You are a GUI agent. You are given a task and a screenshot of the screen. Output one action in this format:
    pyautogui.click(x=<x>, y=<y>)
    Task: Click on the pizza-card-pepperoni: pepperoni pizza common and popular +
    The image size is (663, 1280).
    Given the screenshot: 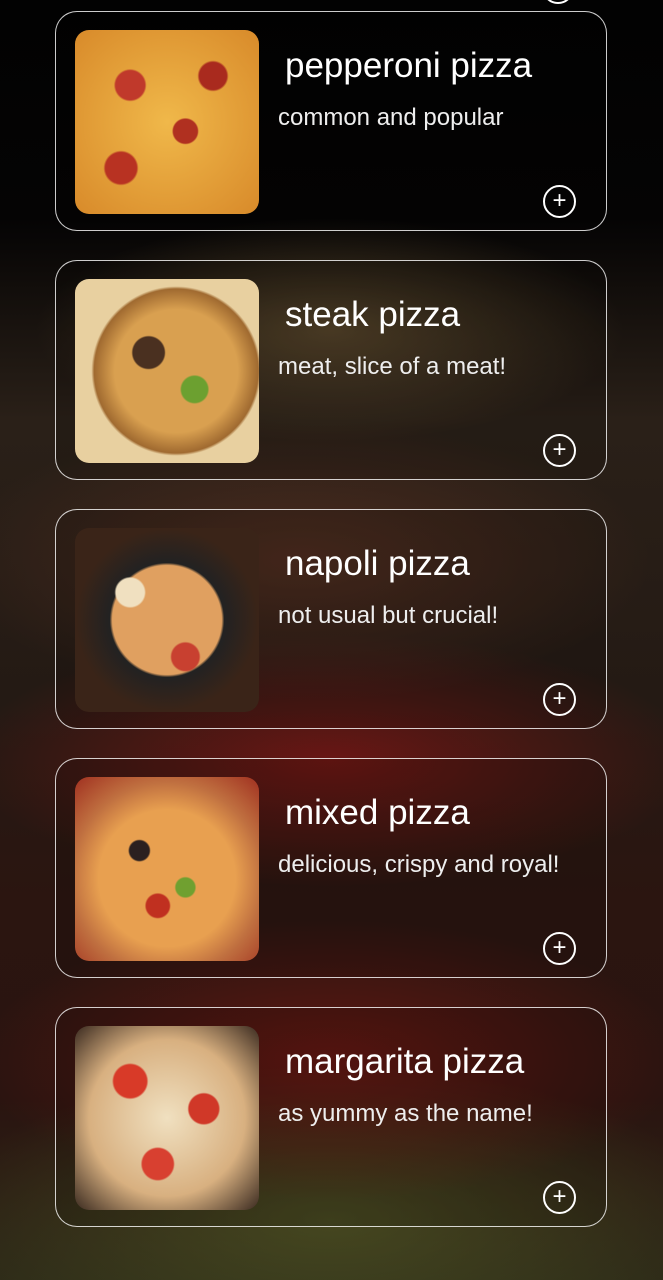 What is the action you would take?
    pyautogui.click(x=331, y=121)
    